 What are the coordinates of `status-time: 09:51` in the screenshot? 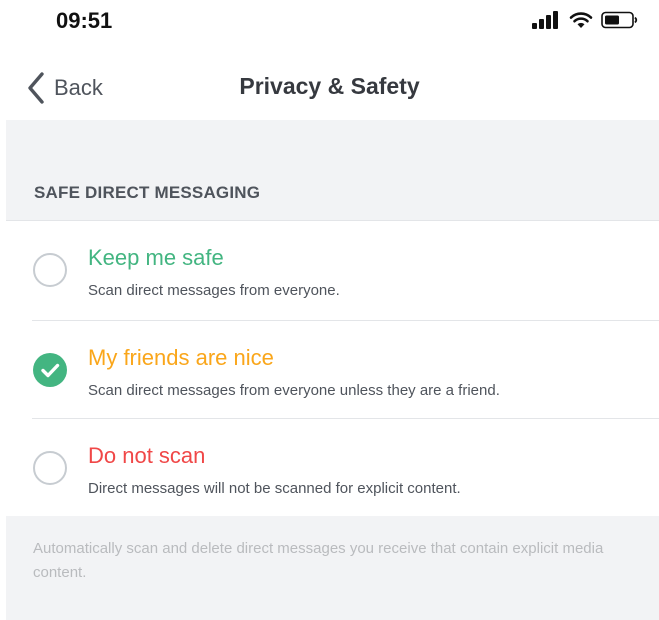 It's located at (84, 20).